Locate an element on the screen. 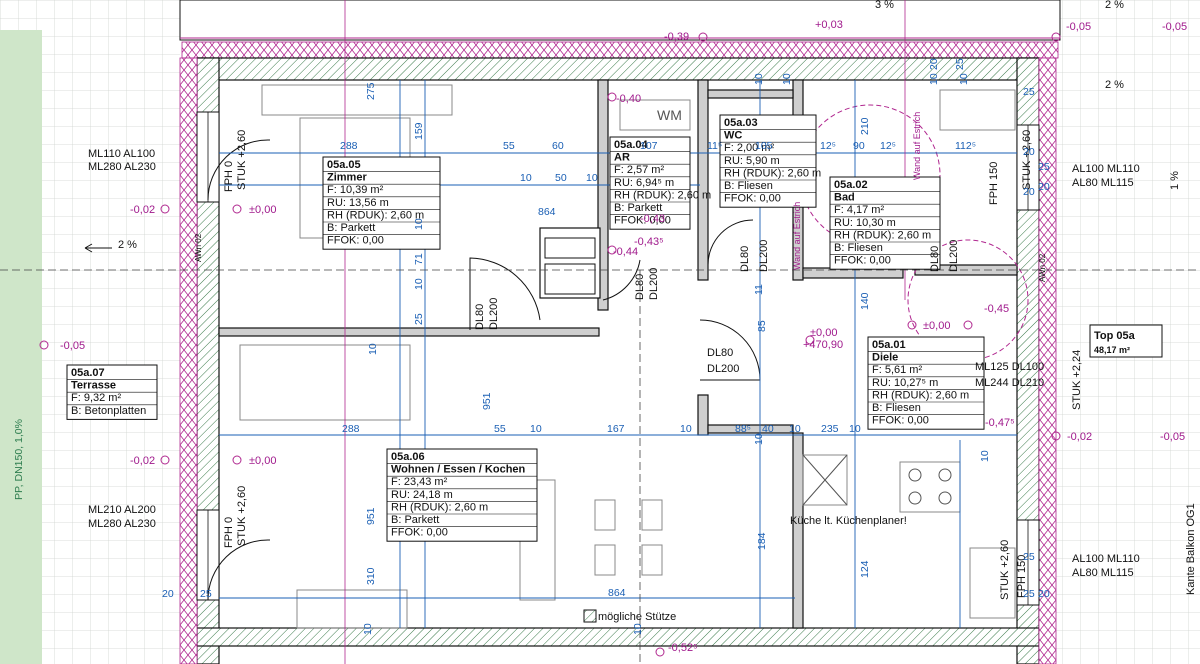  room-attr: F: 23,43 m² is located at coordinates (419, 482).